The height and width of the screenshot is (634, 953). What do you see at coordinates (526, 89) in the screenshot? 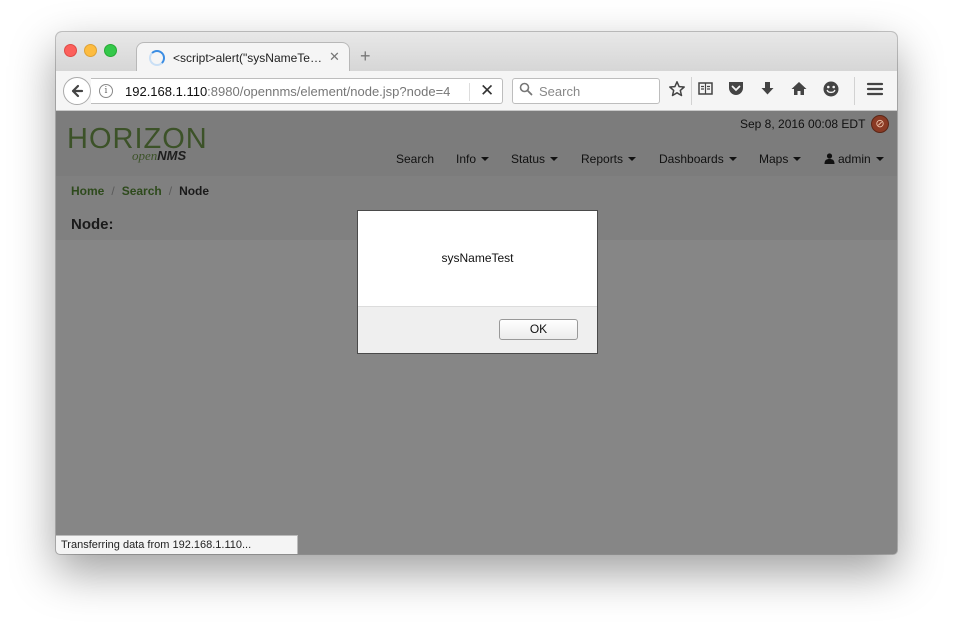
I see `search-icon` at bounding box center [526, 89].